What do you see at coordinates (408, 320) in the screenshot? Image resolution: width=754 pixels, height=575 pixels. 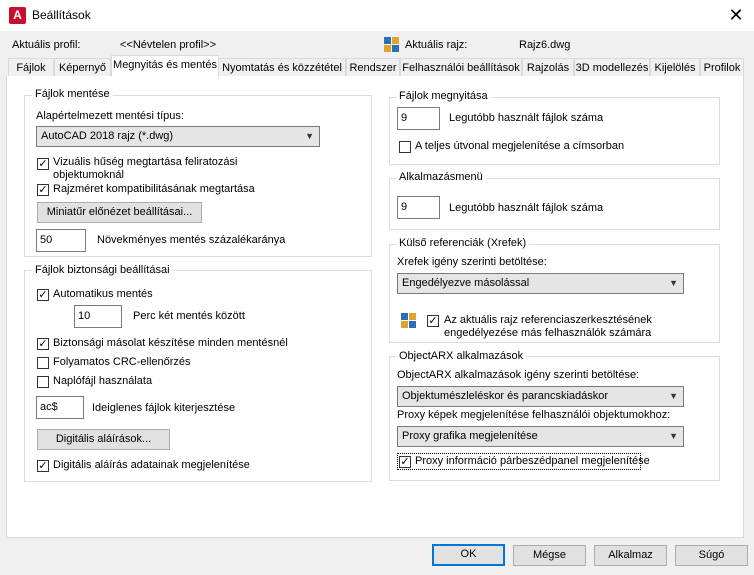 I see `refedit-icon` at bounding box center [408, 320].